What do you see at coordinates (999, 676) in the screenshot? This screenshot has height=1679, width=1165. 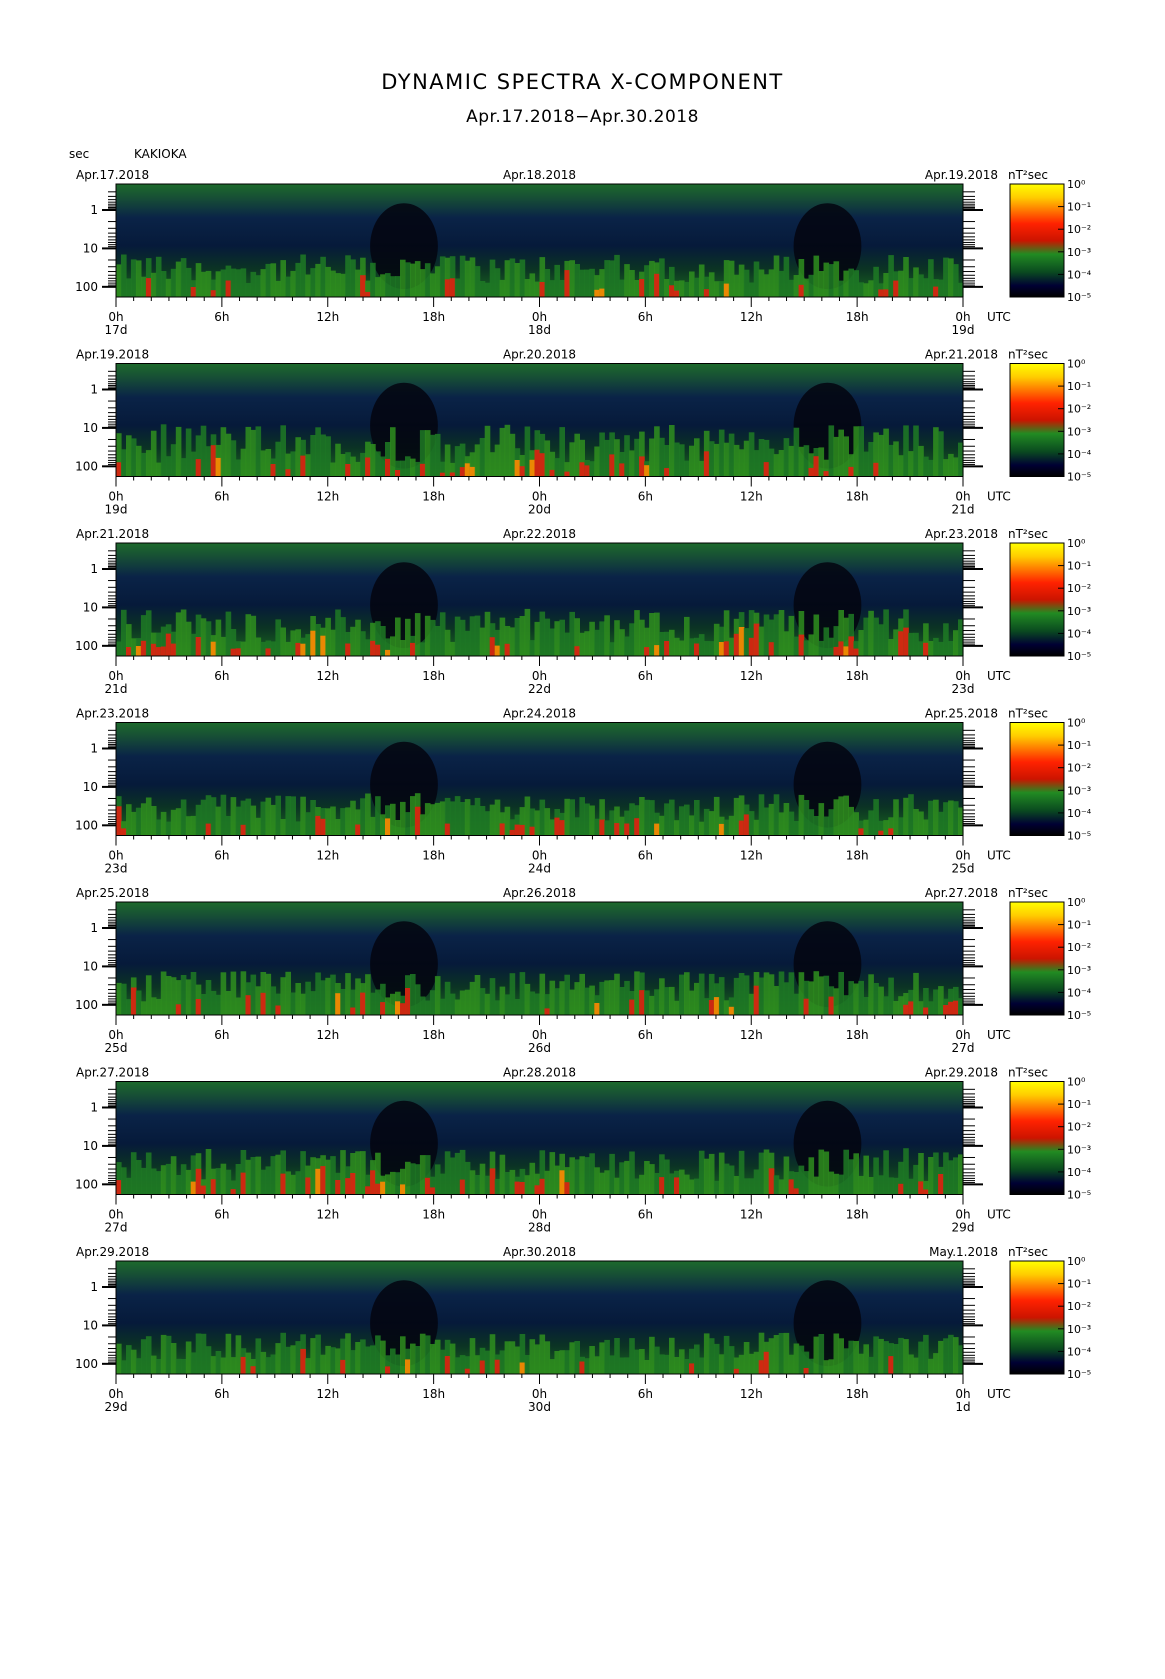 I see `x-axis-utc-label: UTC` at bounding box center [999, 676].